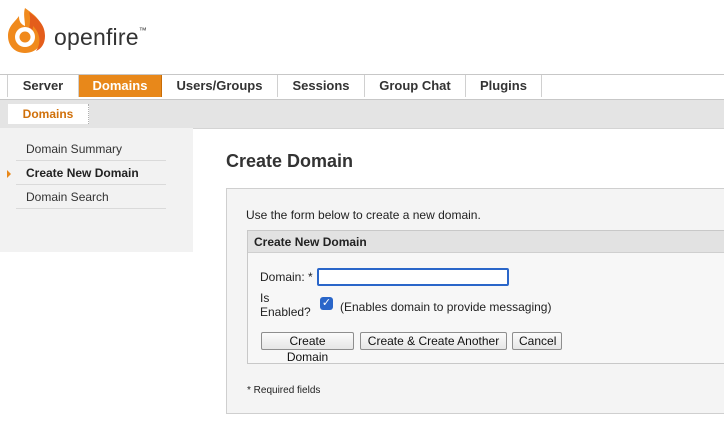 Image resolution: width=724 pixels, height=431 pixels. I want to click on cancel-button: Cancel, so click(537, 341).